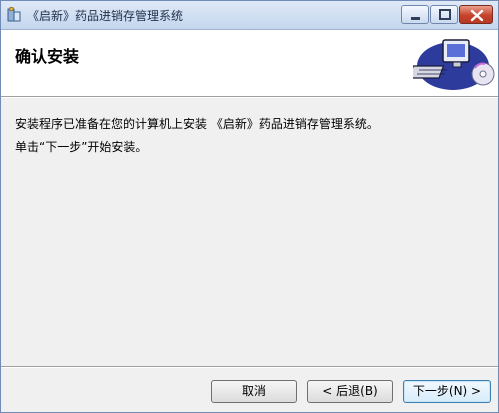 This screenshot has height=413, width=499. I want to click on back-button: < 后退(B), so click(350, 391).